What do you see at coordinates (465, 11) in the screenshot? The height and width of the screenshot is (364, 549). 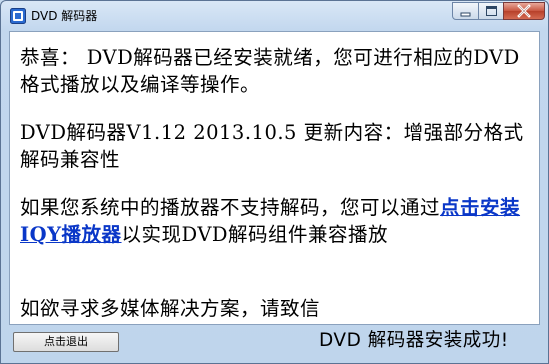 I see `minimize-button` at bounding box center [465, 11].